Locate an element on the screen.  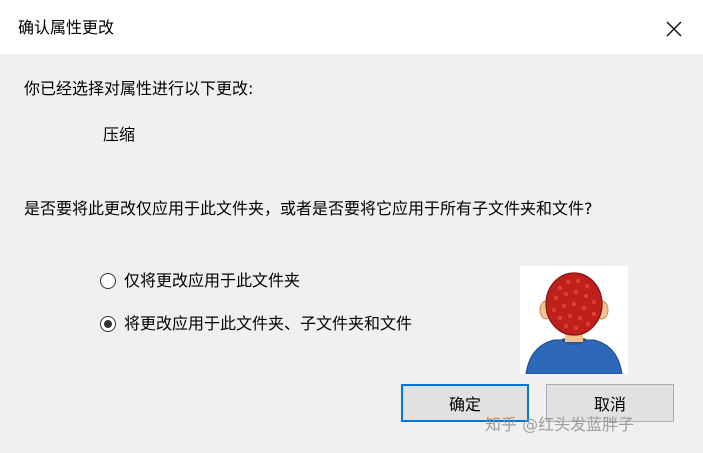
question-text: 是否要将此更改仅应用于此文件夹，或者是否要将它应用于所有子文件夹和文件? is located at coordinates (308, 208).